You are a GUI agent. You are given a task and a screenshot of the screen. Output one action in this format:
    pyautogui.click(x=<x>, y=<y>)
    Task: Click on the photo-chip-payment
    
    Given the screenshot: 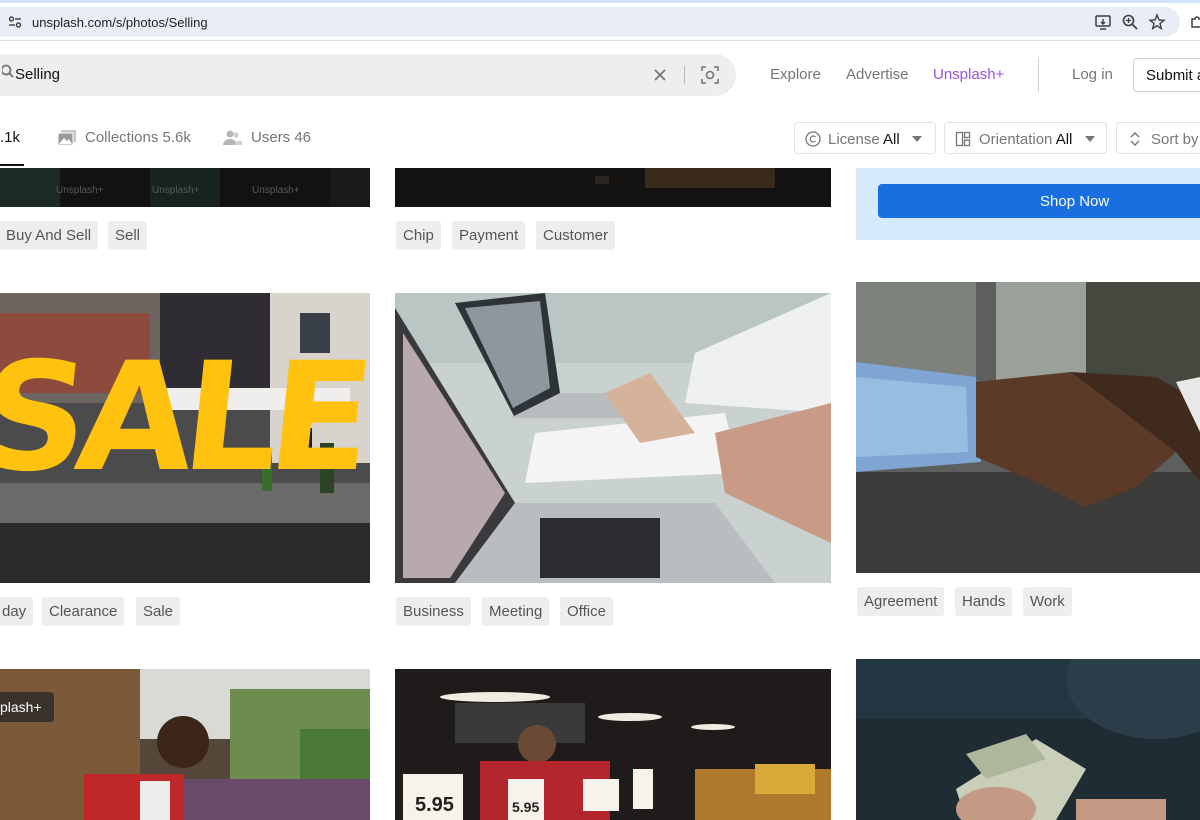 What is the action you would take?
    pyautogui.click(x=613, y=187)
    